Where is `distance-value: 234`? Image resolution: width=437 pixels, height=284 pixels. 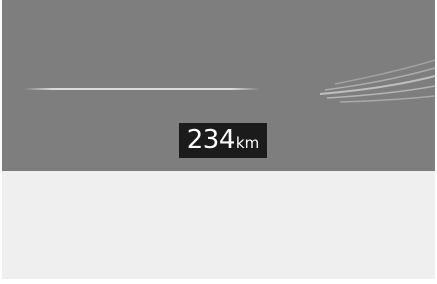
distance-value: 234 is located at coordinates (211, 140).